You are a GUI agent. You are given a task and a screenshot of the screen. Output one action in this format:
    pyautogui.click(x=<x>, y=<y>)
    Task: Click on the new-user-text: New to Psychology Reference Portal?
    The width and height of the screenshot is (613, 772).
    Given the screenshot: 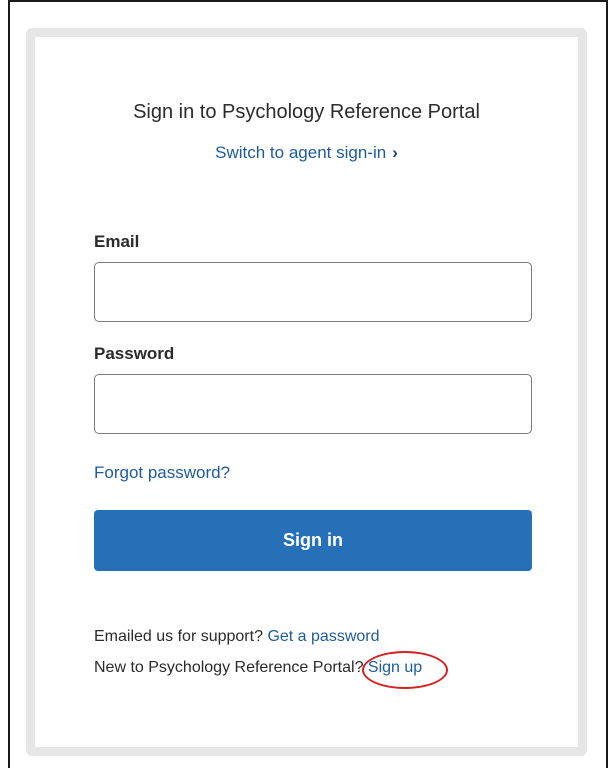 What is the action you would take?
    pyautogui.click(x=229, y=667)
    